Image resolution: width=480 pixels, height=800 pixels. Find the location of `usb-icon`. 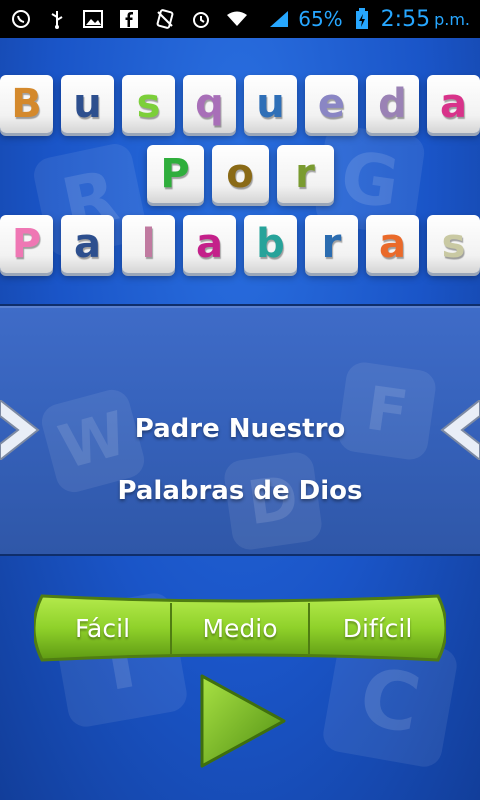

usb-icon is located at coordinates (57, 19).